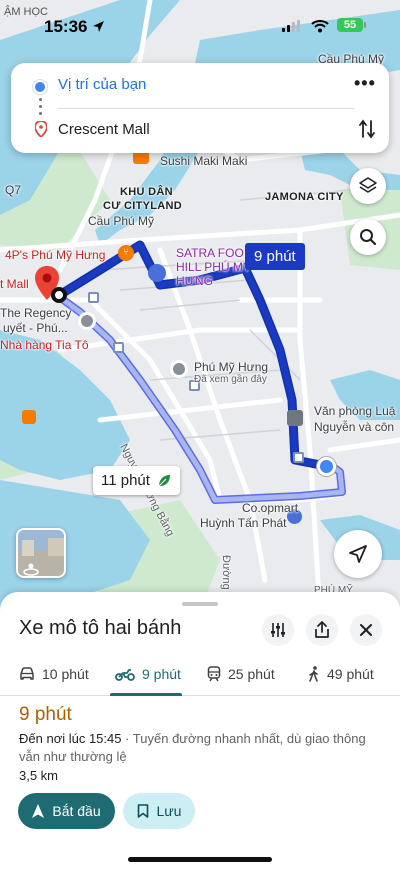 The height and width of the screenshot is (869, 400). I want to click on map-label-satra-2: HILL PHÚ MỸ, so click(213, 267).